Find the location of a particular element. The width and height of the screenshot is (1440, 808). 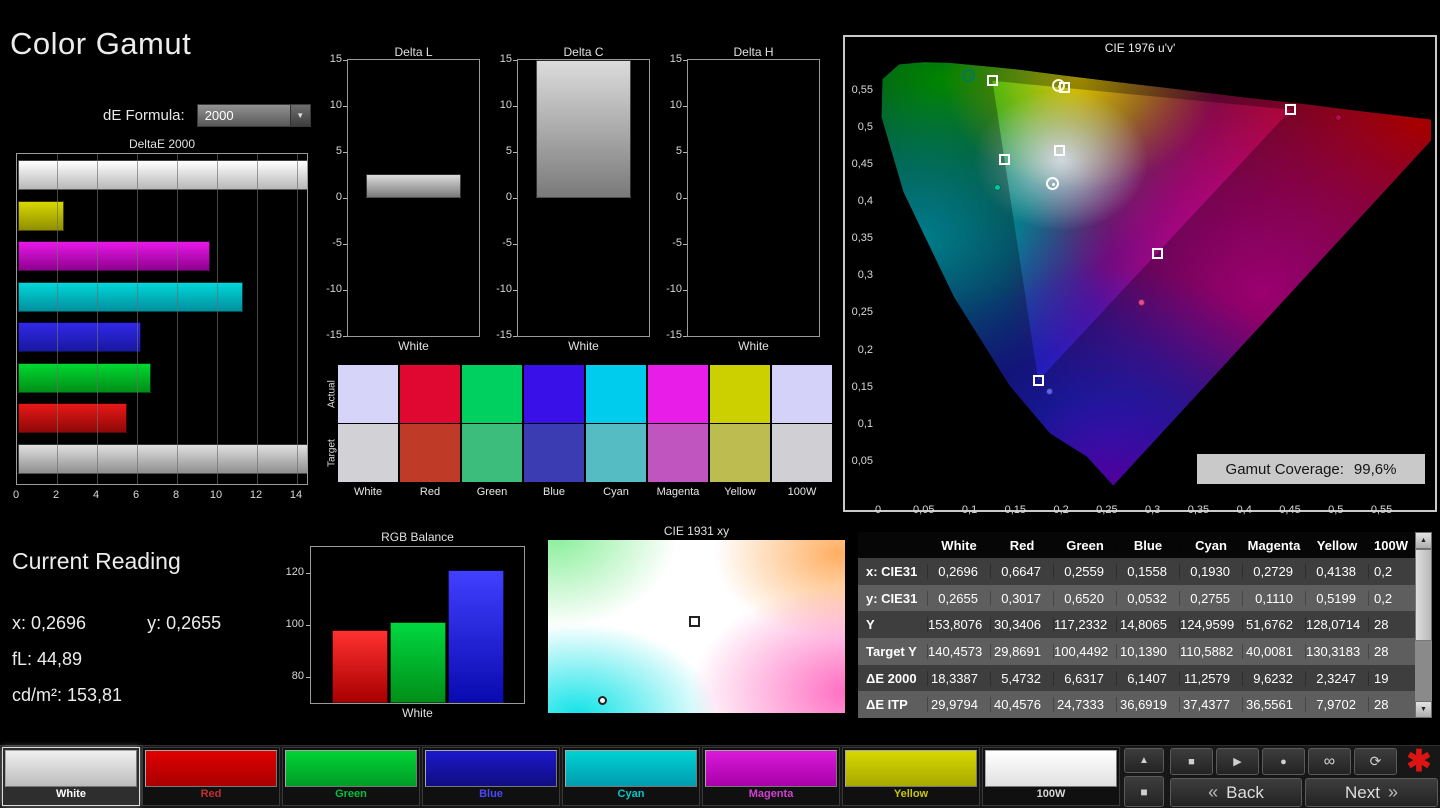

v-axis-tick-label: 0,5 is located at coordinates (865, 126).